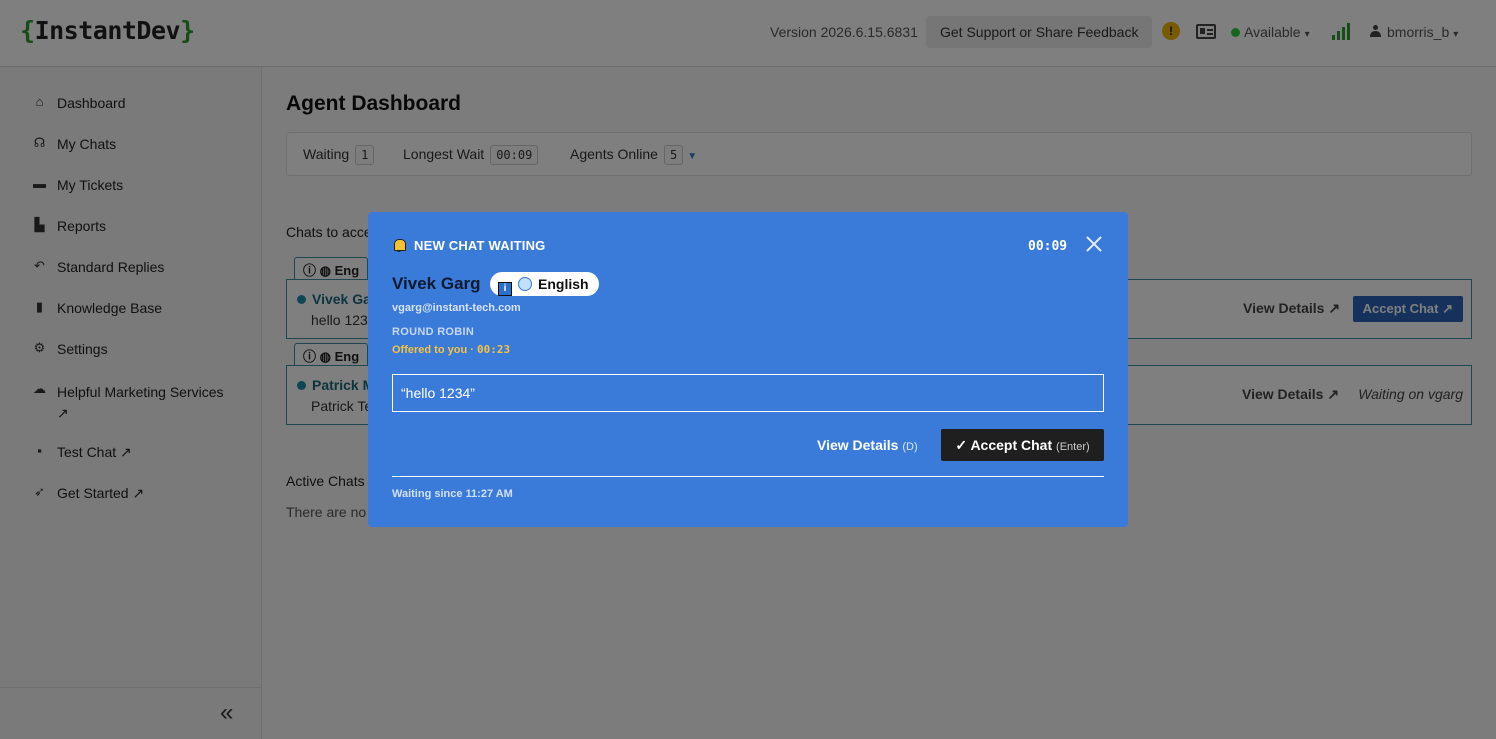 Image resolution: width=1496 pixels, height=739 pixels. I want to click on close-icon, so click(1094, 244).